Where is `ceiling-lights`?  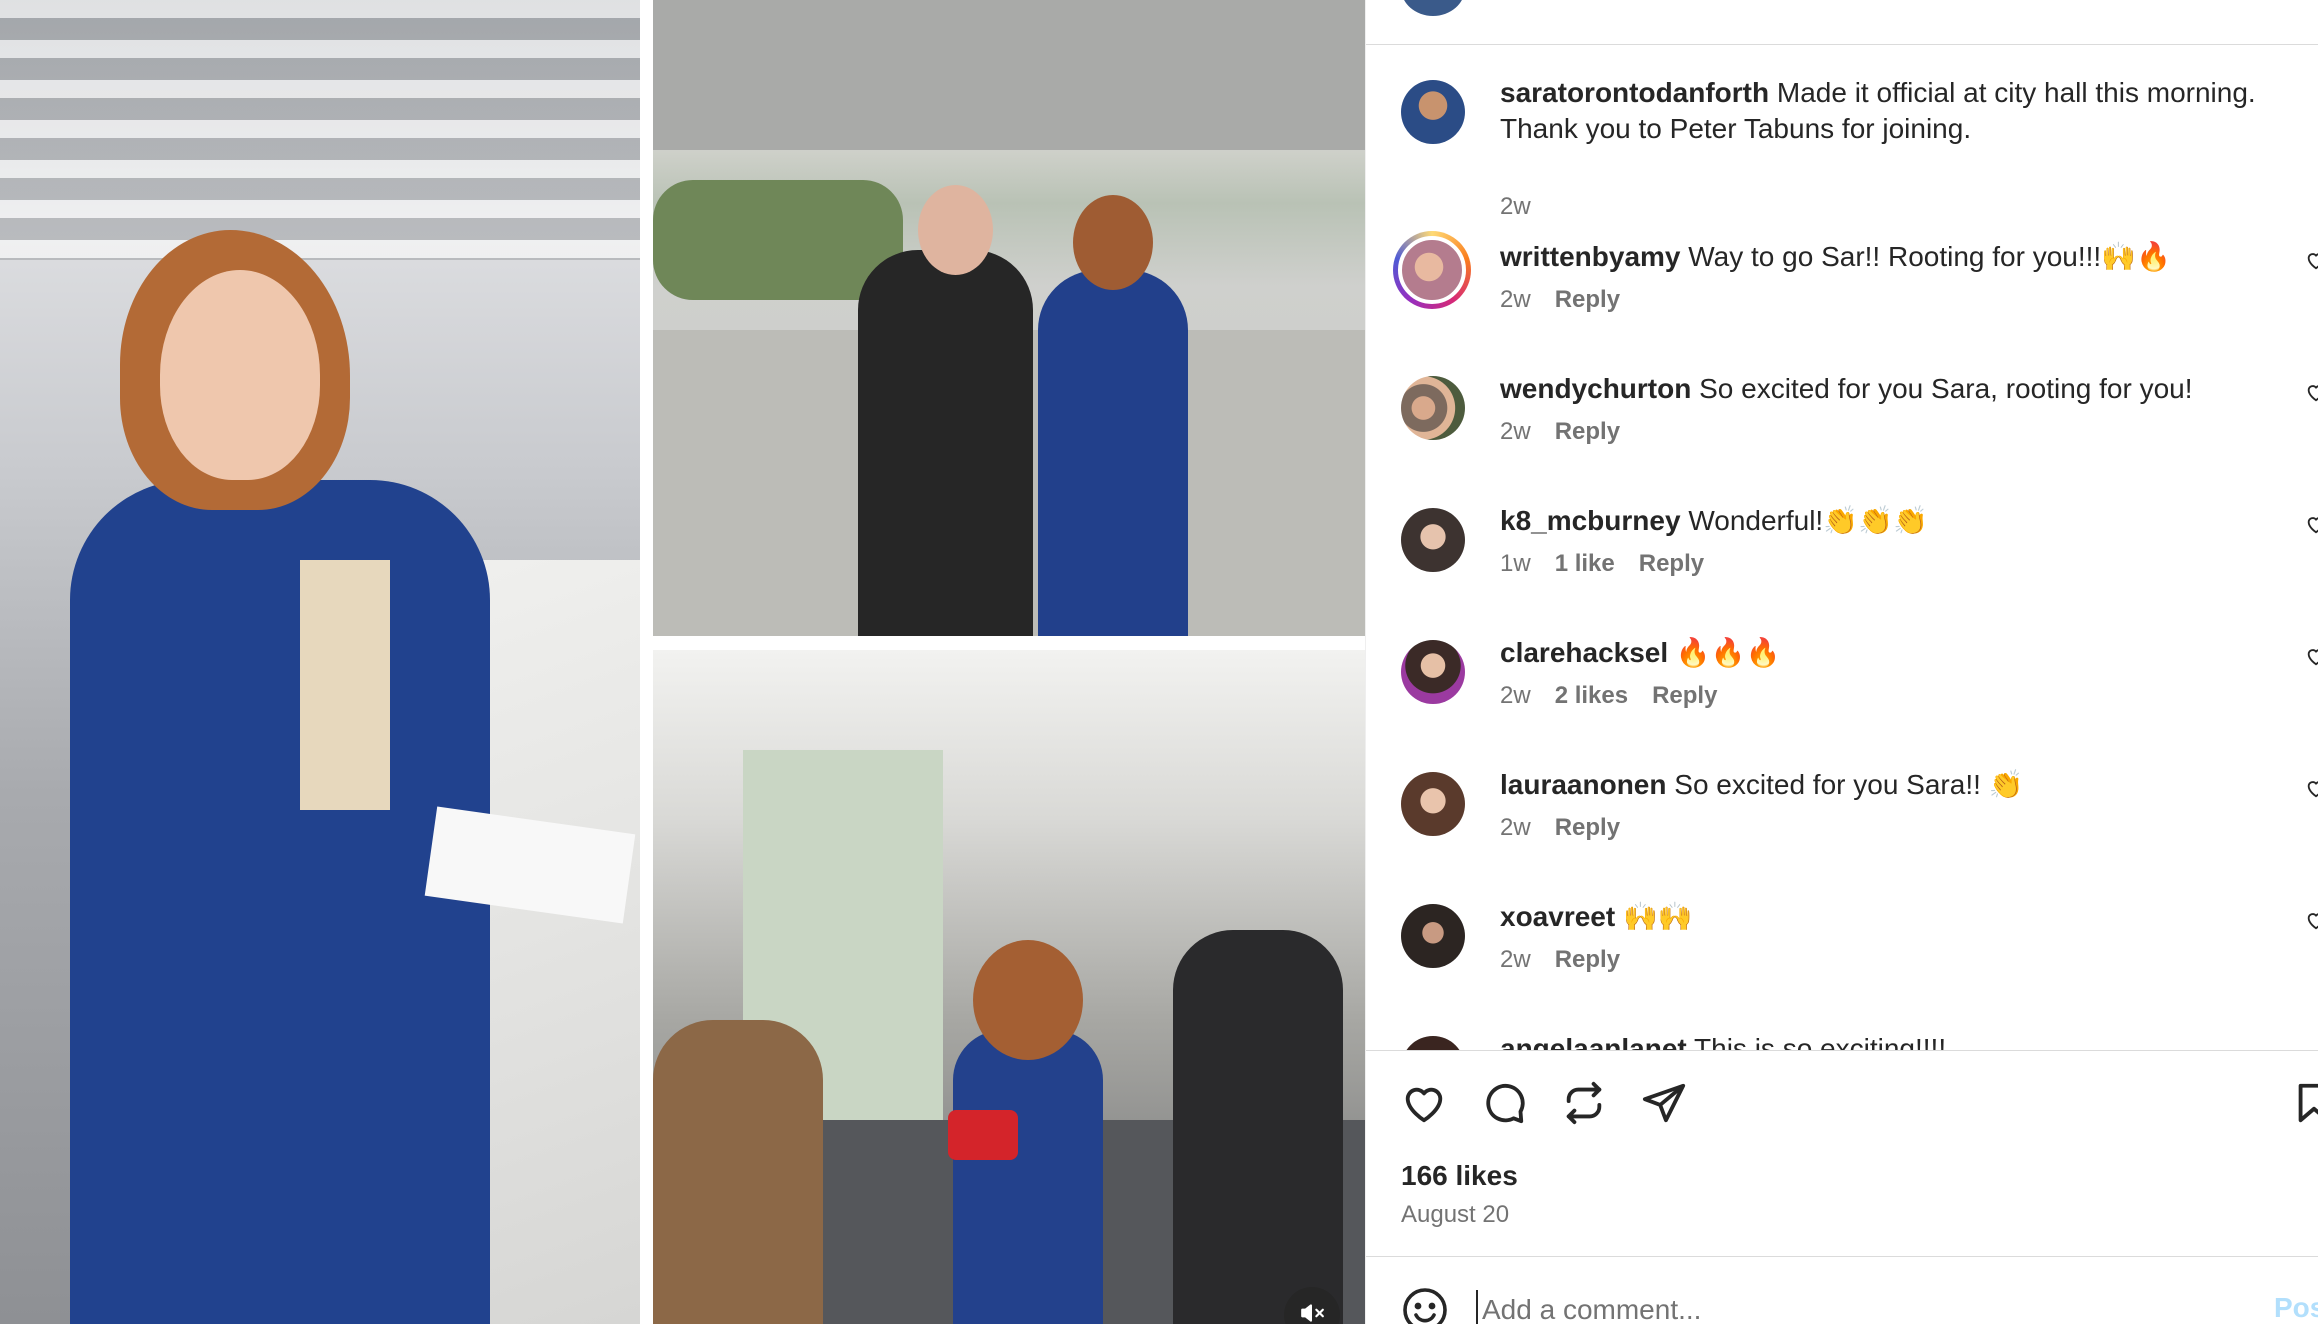
ceiling-lights is located at coordinates (320, 130).